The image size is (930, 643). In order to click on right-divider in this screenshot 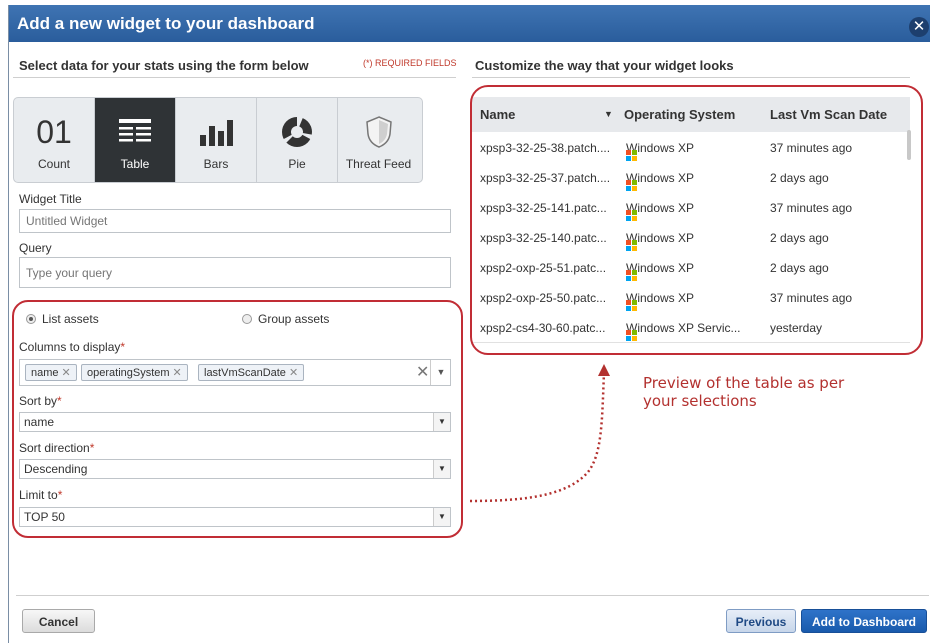, I will do `click(691, 77)`.